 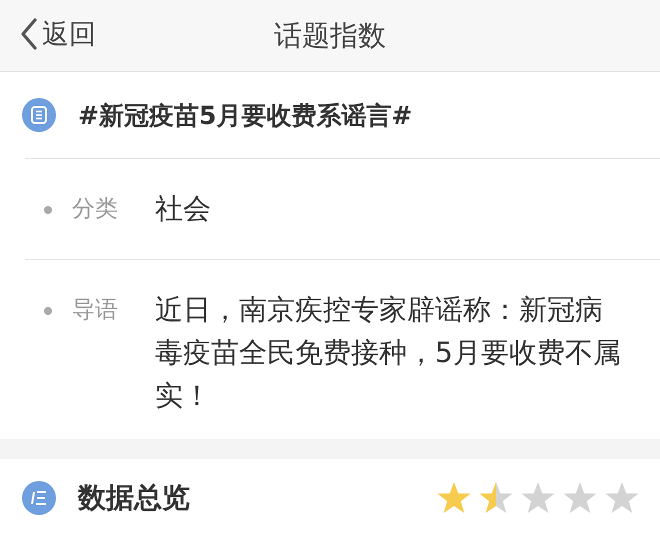 I want to click on back-button: 返回, so click(x=58, y=34).